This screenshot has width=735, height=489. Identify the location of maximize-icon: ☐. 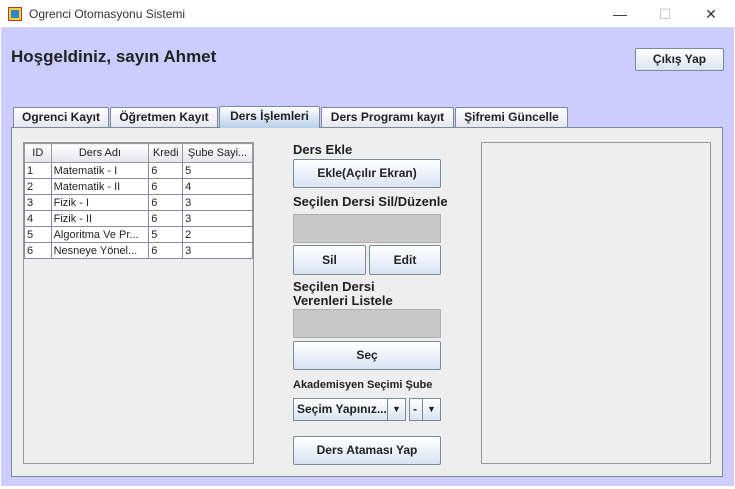
(665, 14).